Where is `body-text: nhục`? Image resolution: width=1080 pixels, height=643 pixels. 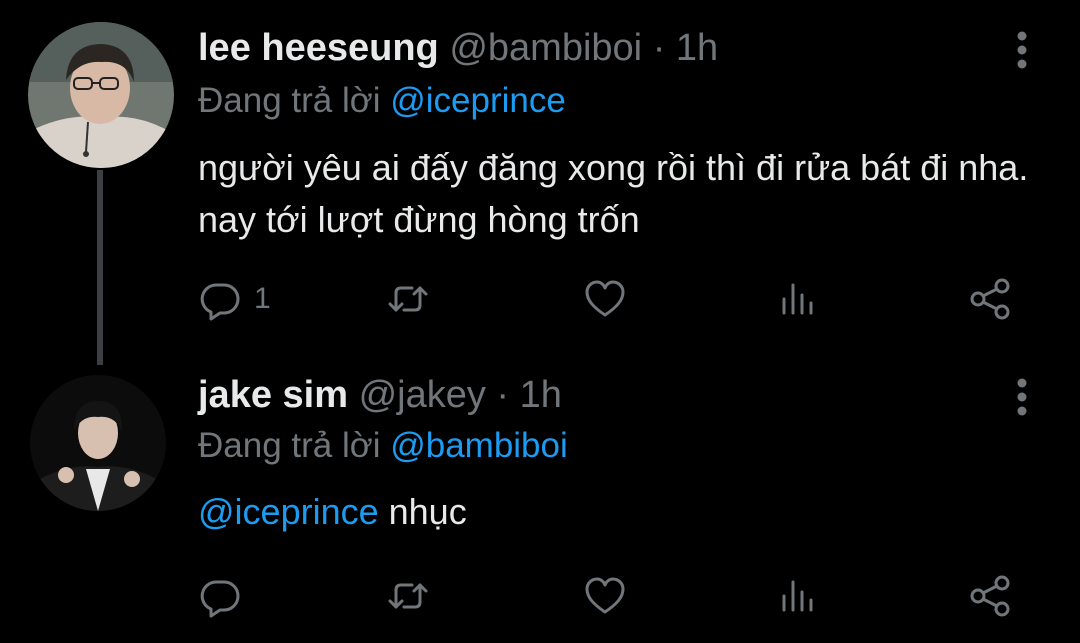
body-text: nhục is located at coordinates (422, 511).